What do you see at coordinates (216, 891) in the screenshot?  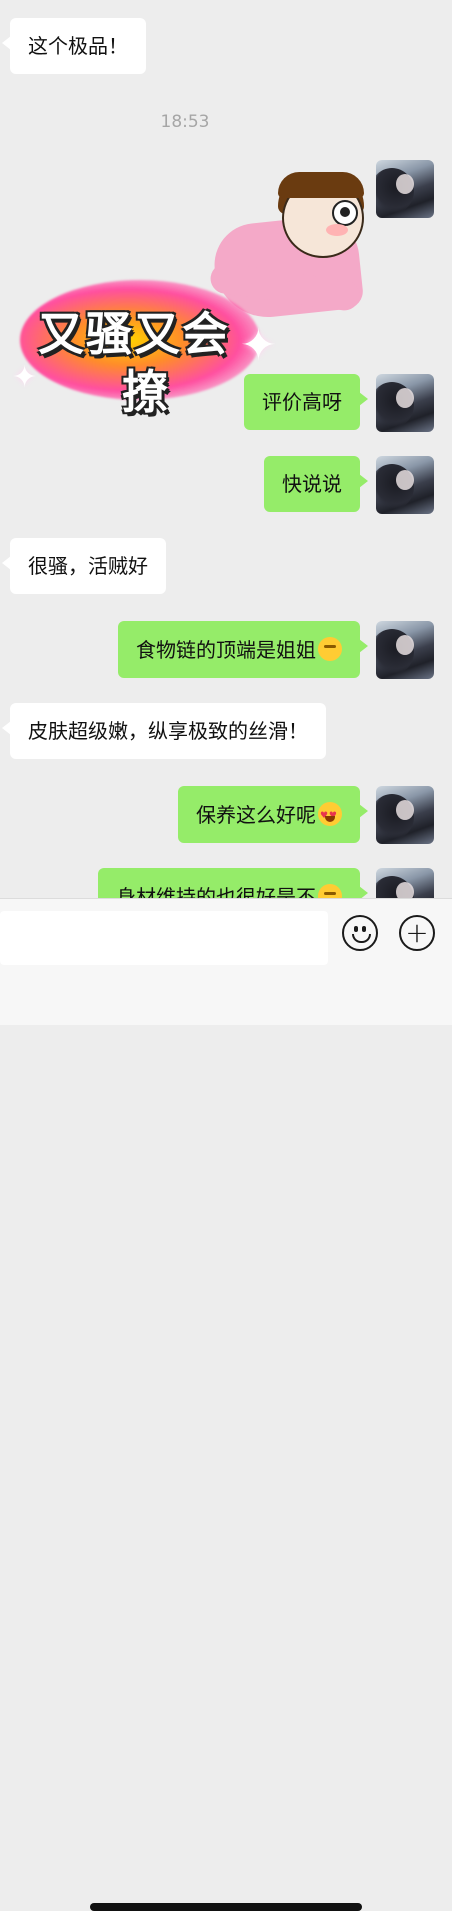 I see `message-text: 身材维持的也很好是不` at bounding box center [216, 891].